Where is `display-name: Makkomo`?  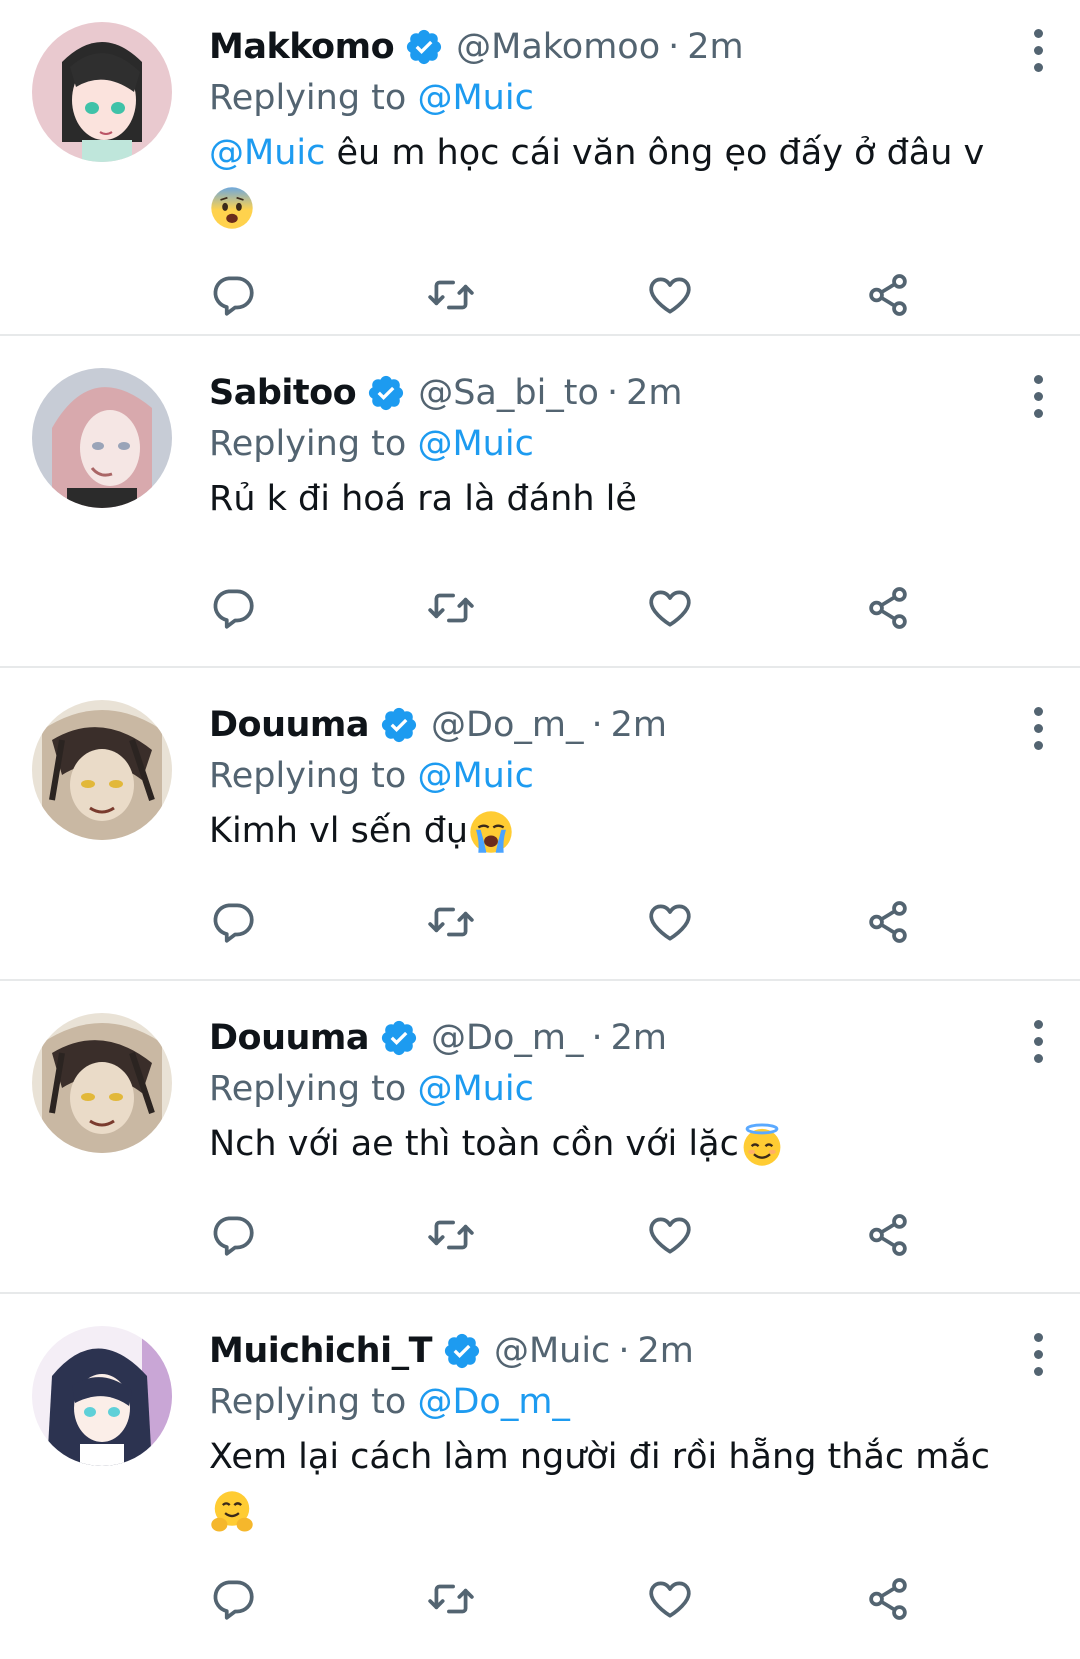 display-name: Makkomo is located at coordinates (302, 47).